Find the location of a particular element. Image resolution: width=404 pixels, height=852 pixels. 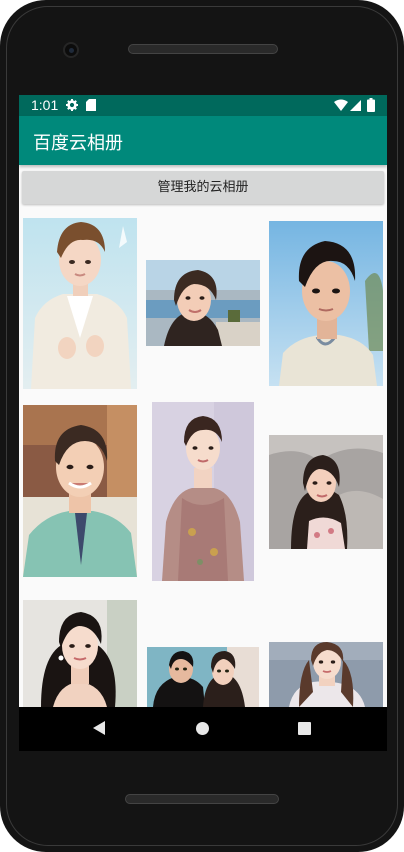

cellular-signal-icon is located at coordinates (355, 107).